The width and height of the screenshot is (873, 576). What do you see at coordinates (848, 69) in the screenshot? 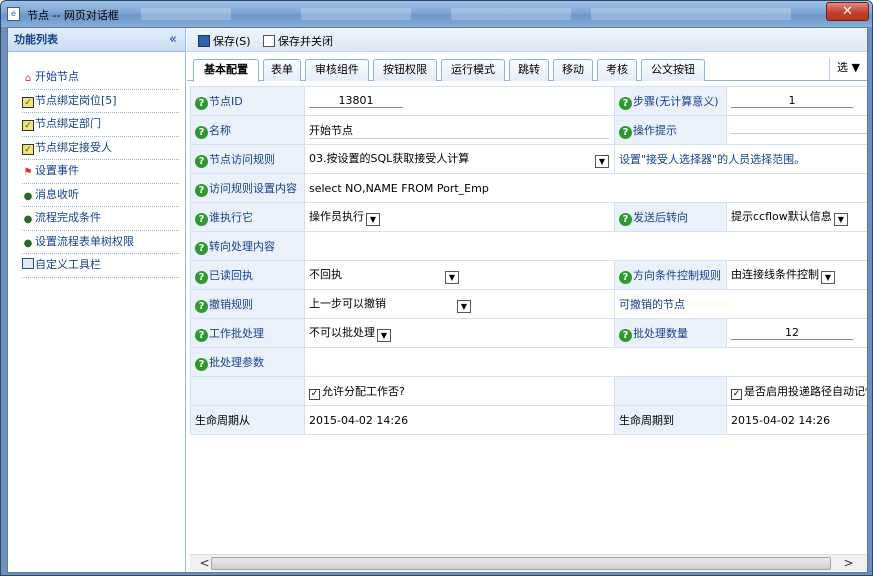
I see `tab-more-button: 选 ▼` at bounding box center [848, 69].